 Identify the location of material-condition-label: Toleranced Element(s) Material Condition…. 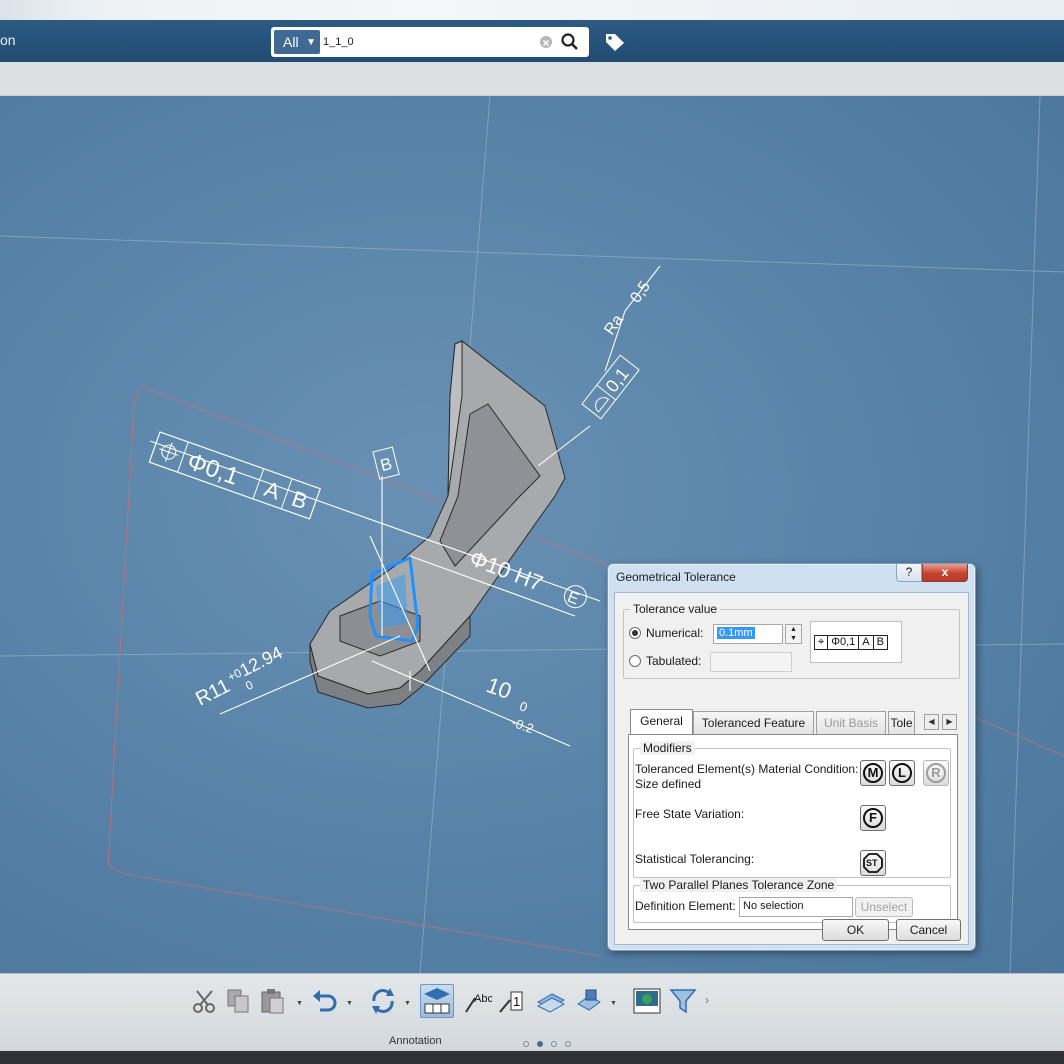
(747, 769).